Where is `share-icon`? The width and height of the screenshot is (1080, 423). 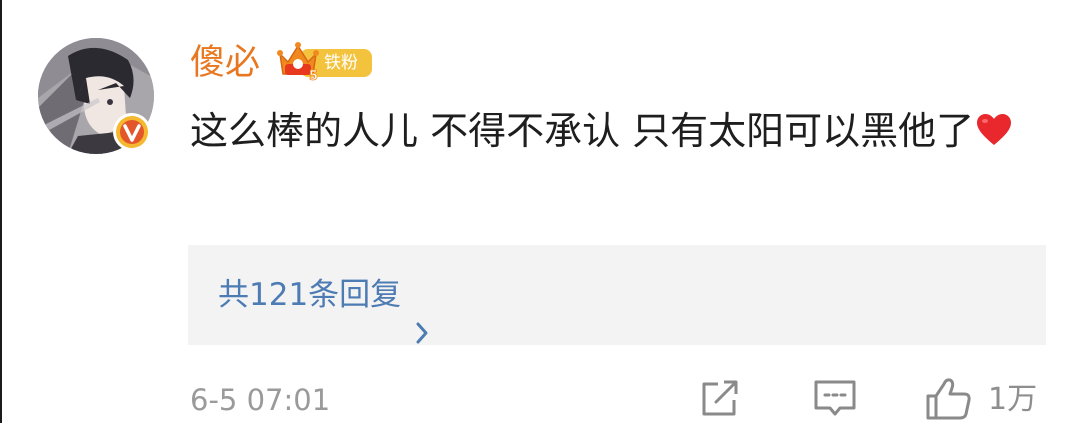 share-icon is located at coordinates (720, 398).